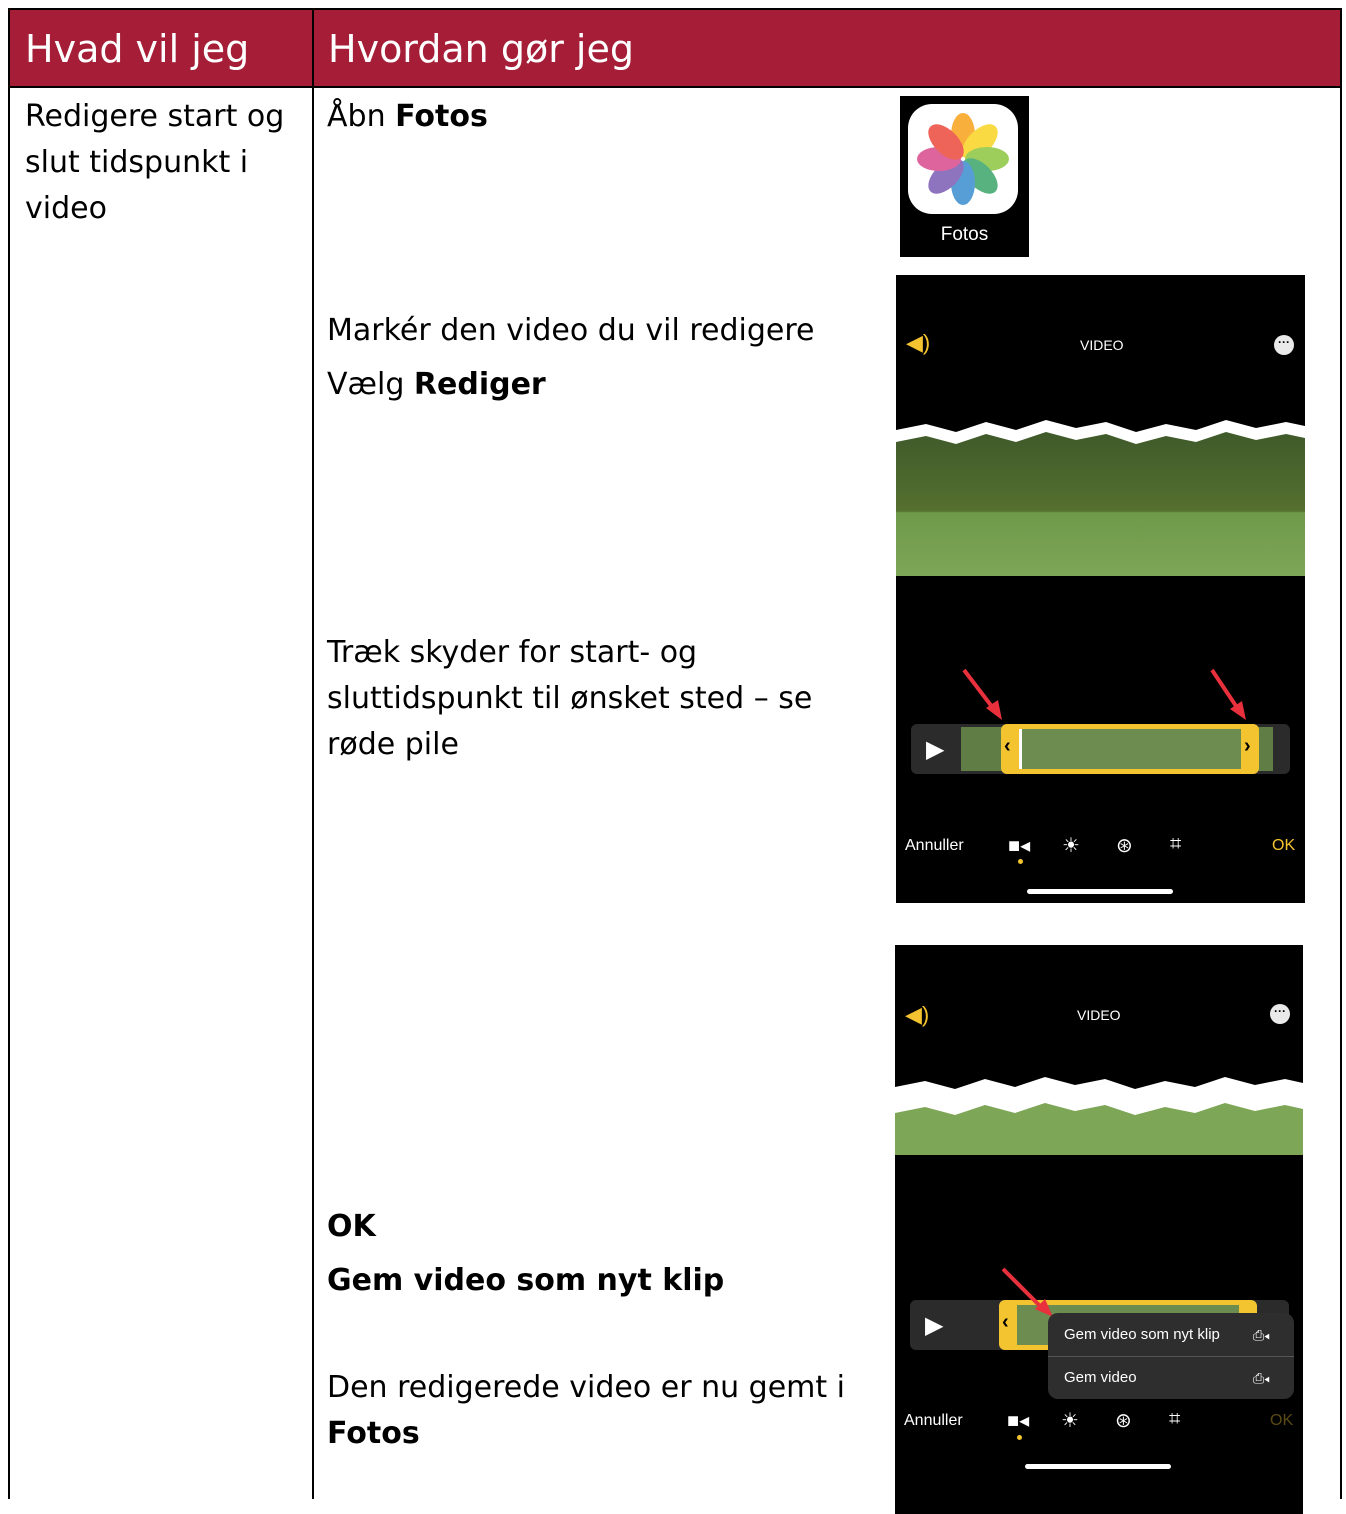 Image resolution: width=1346 pixels, height=1514 pixels. I want to click on menu-save-video: Gem video, so click(1100, 1377).